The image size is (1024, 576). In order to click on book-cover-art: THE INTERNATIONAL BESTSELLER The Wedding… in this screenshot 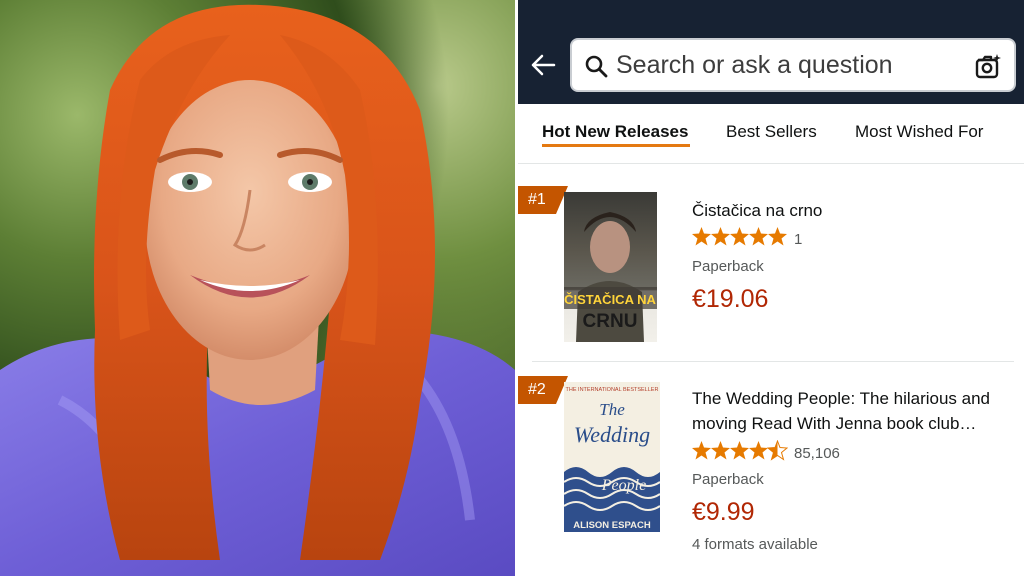, I will do `click(612, 459)`.